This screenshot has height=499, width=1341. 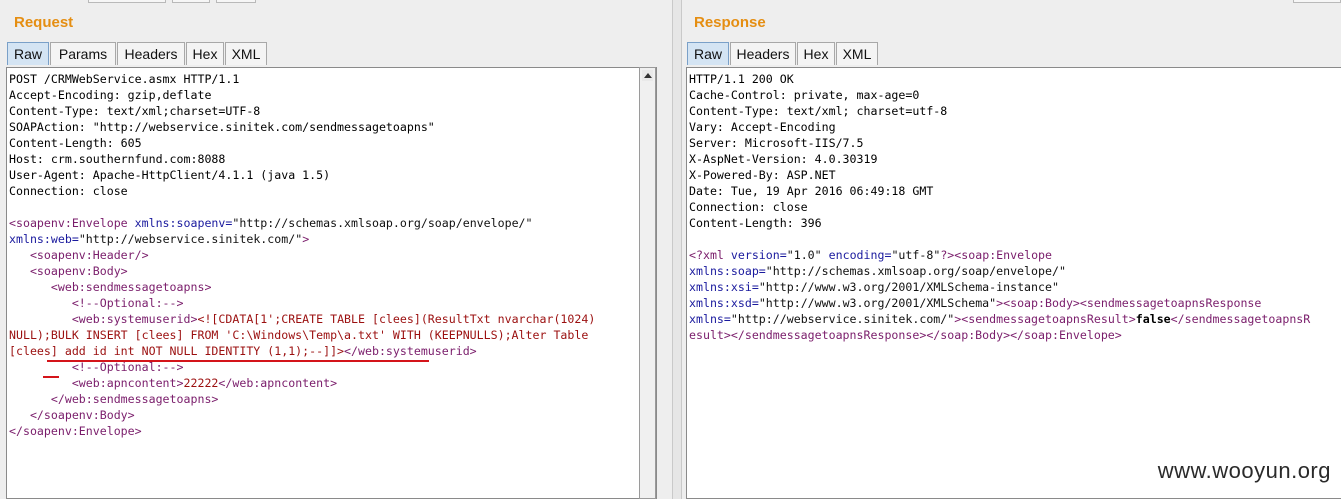 I want to click on request-line: Host: crm.southernfund.com:8088, so click(x=117, y=159).